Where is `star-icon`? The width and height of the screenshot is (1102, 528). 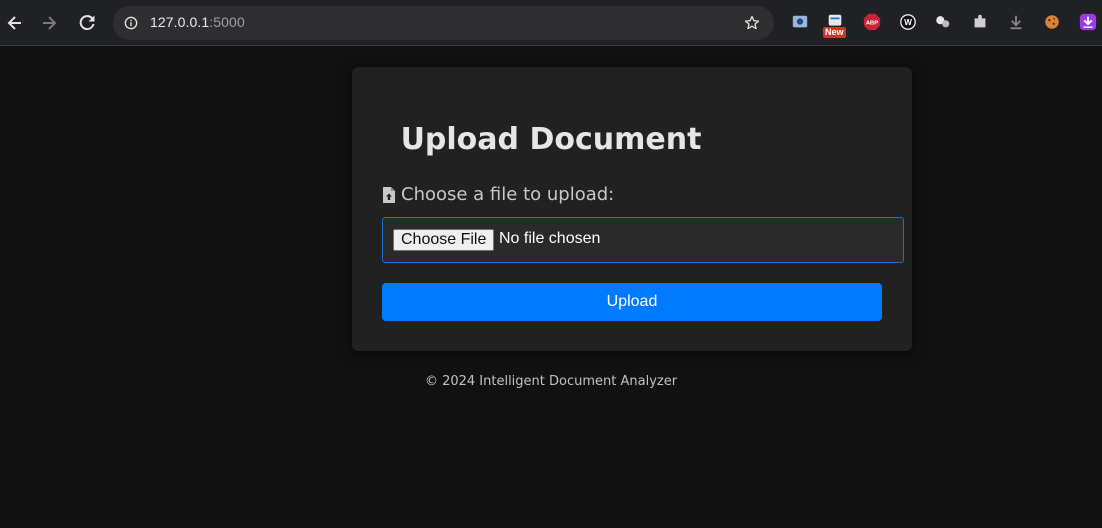 star-icon is located at coordinates (752, 23).